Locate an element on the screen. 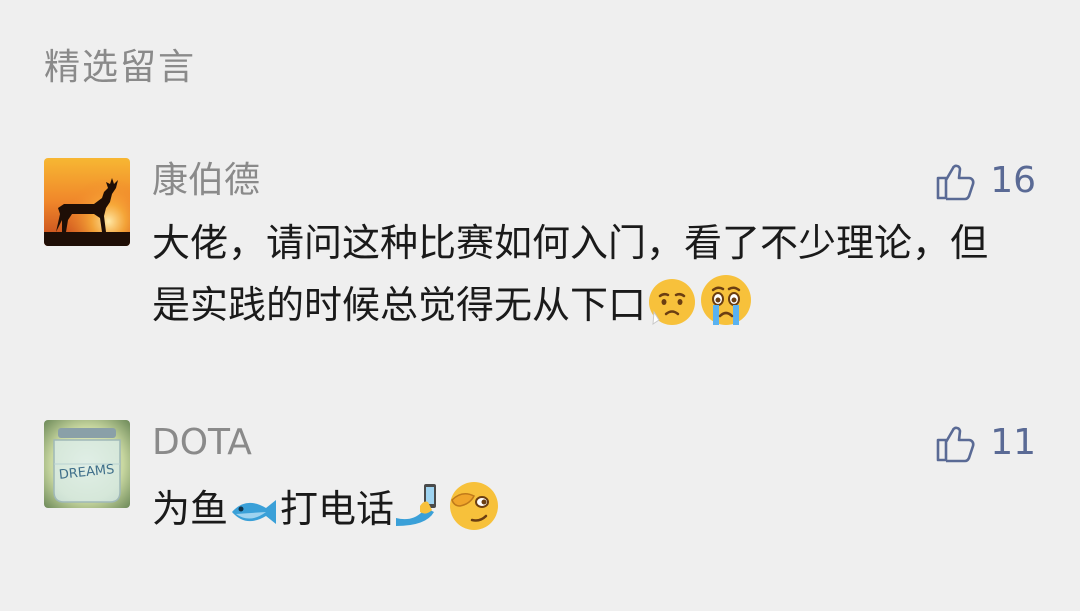 This screenshot has width=1080, height=611. crying-face-emoji is located at coordinates (726, 300).